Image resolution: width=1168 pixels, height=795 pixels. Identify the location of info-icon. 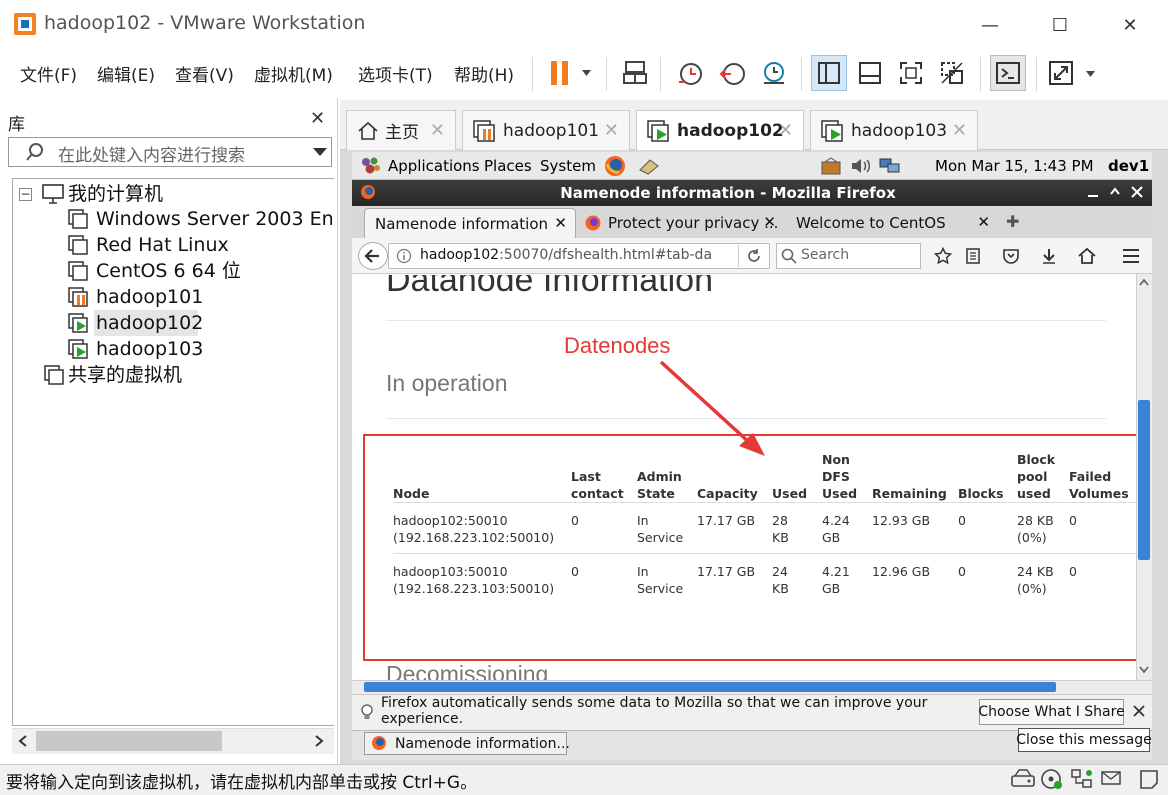
(404, 256).